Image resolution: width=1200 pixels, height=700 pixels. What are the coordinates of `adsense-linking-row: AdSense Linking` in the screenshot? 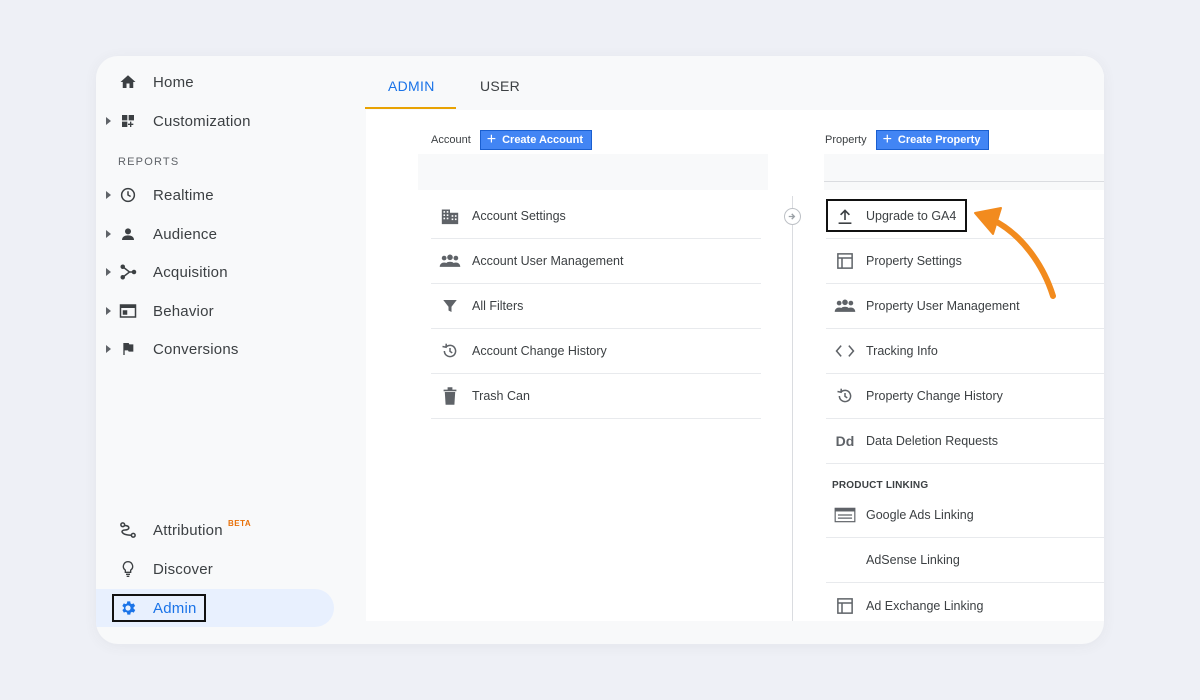 It's located at (965, 560).